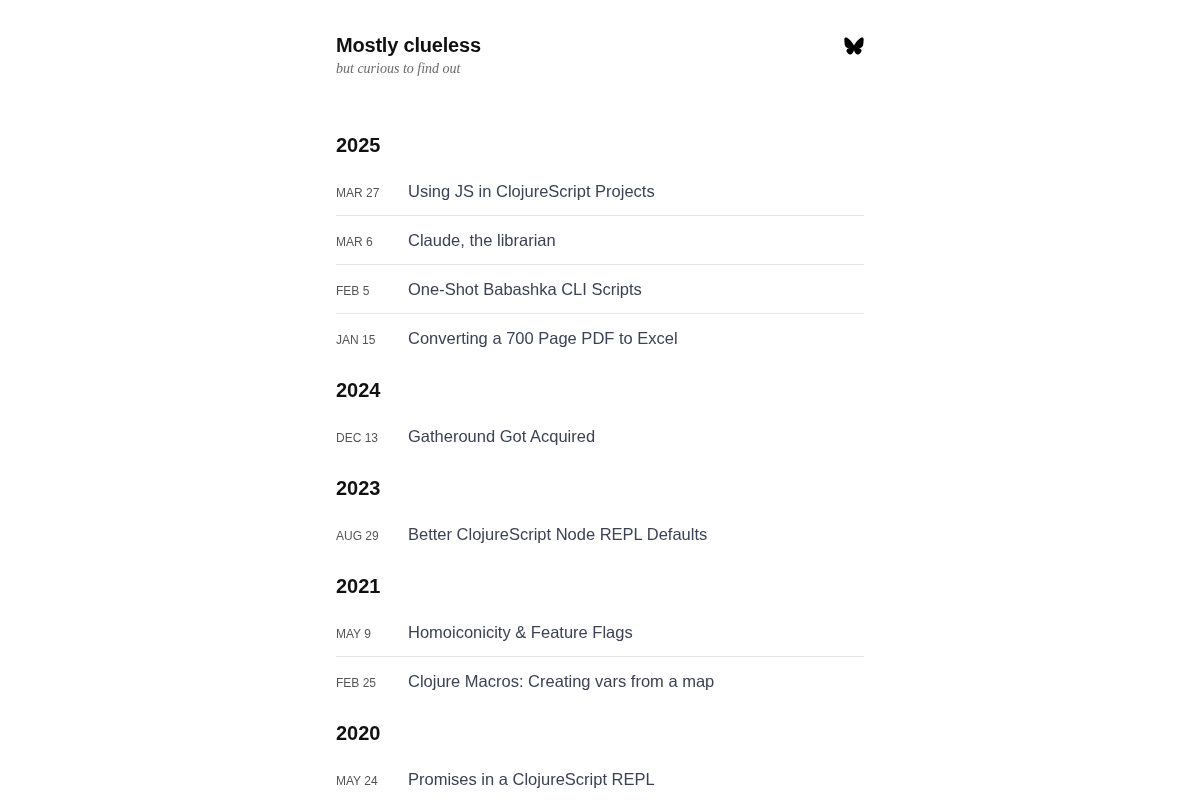  Describe the element at coordinates (355, 242) in the screenshot. I see `post-date: MAR 6` at that location.